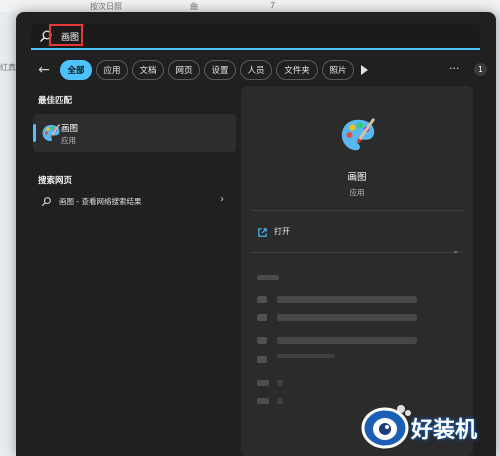 This screenshot has width=500, height=456. What do you see at coordinates (297, 70) in the screenshot?
I see `filter-chip-folders: 文件夹` at bounding box center [297, 70].